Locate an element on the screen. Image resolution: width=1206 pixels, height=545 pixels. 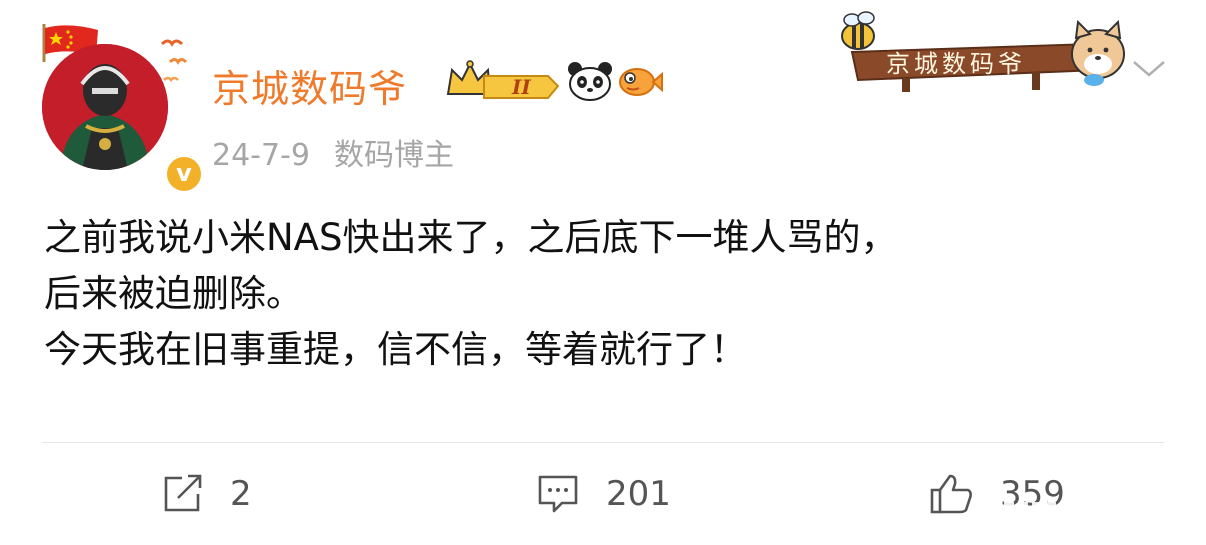
author-name: 京城数码爷 is located at coordinates (309, 85).